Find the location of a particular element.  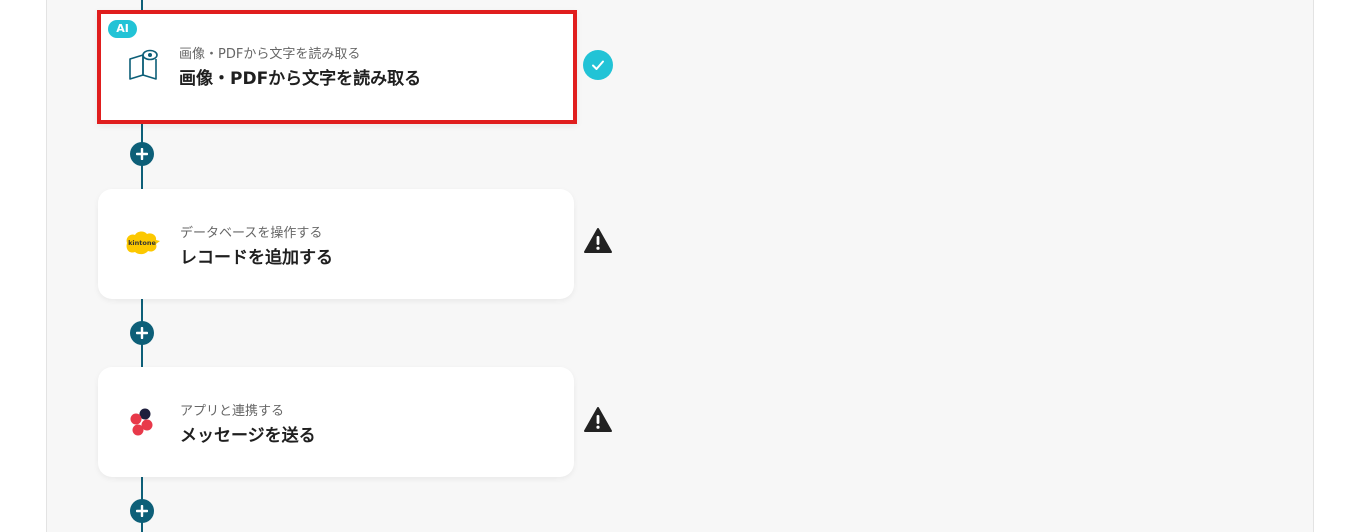

step-action-title: 画像・PDFから文字を読み取る is located at coordinates (300, 79).